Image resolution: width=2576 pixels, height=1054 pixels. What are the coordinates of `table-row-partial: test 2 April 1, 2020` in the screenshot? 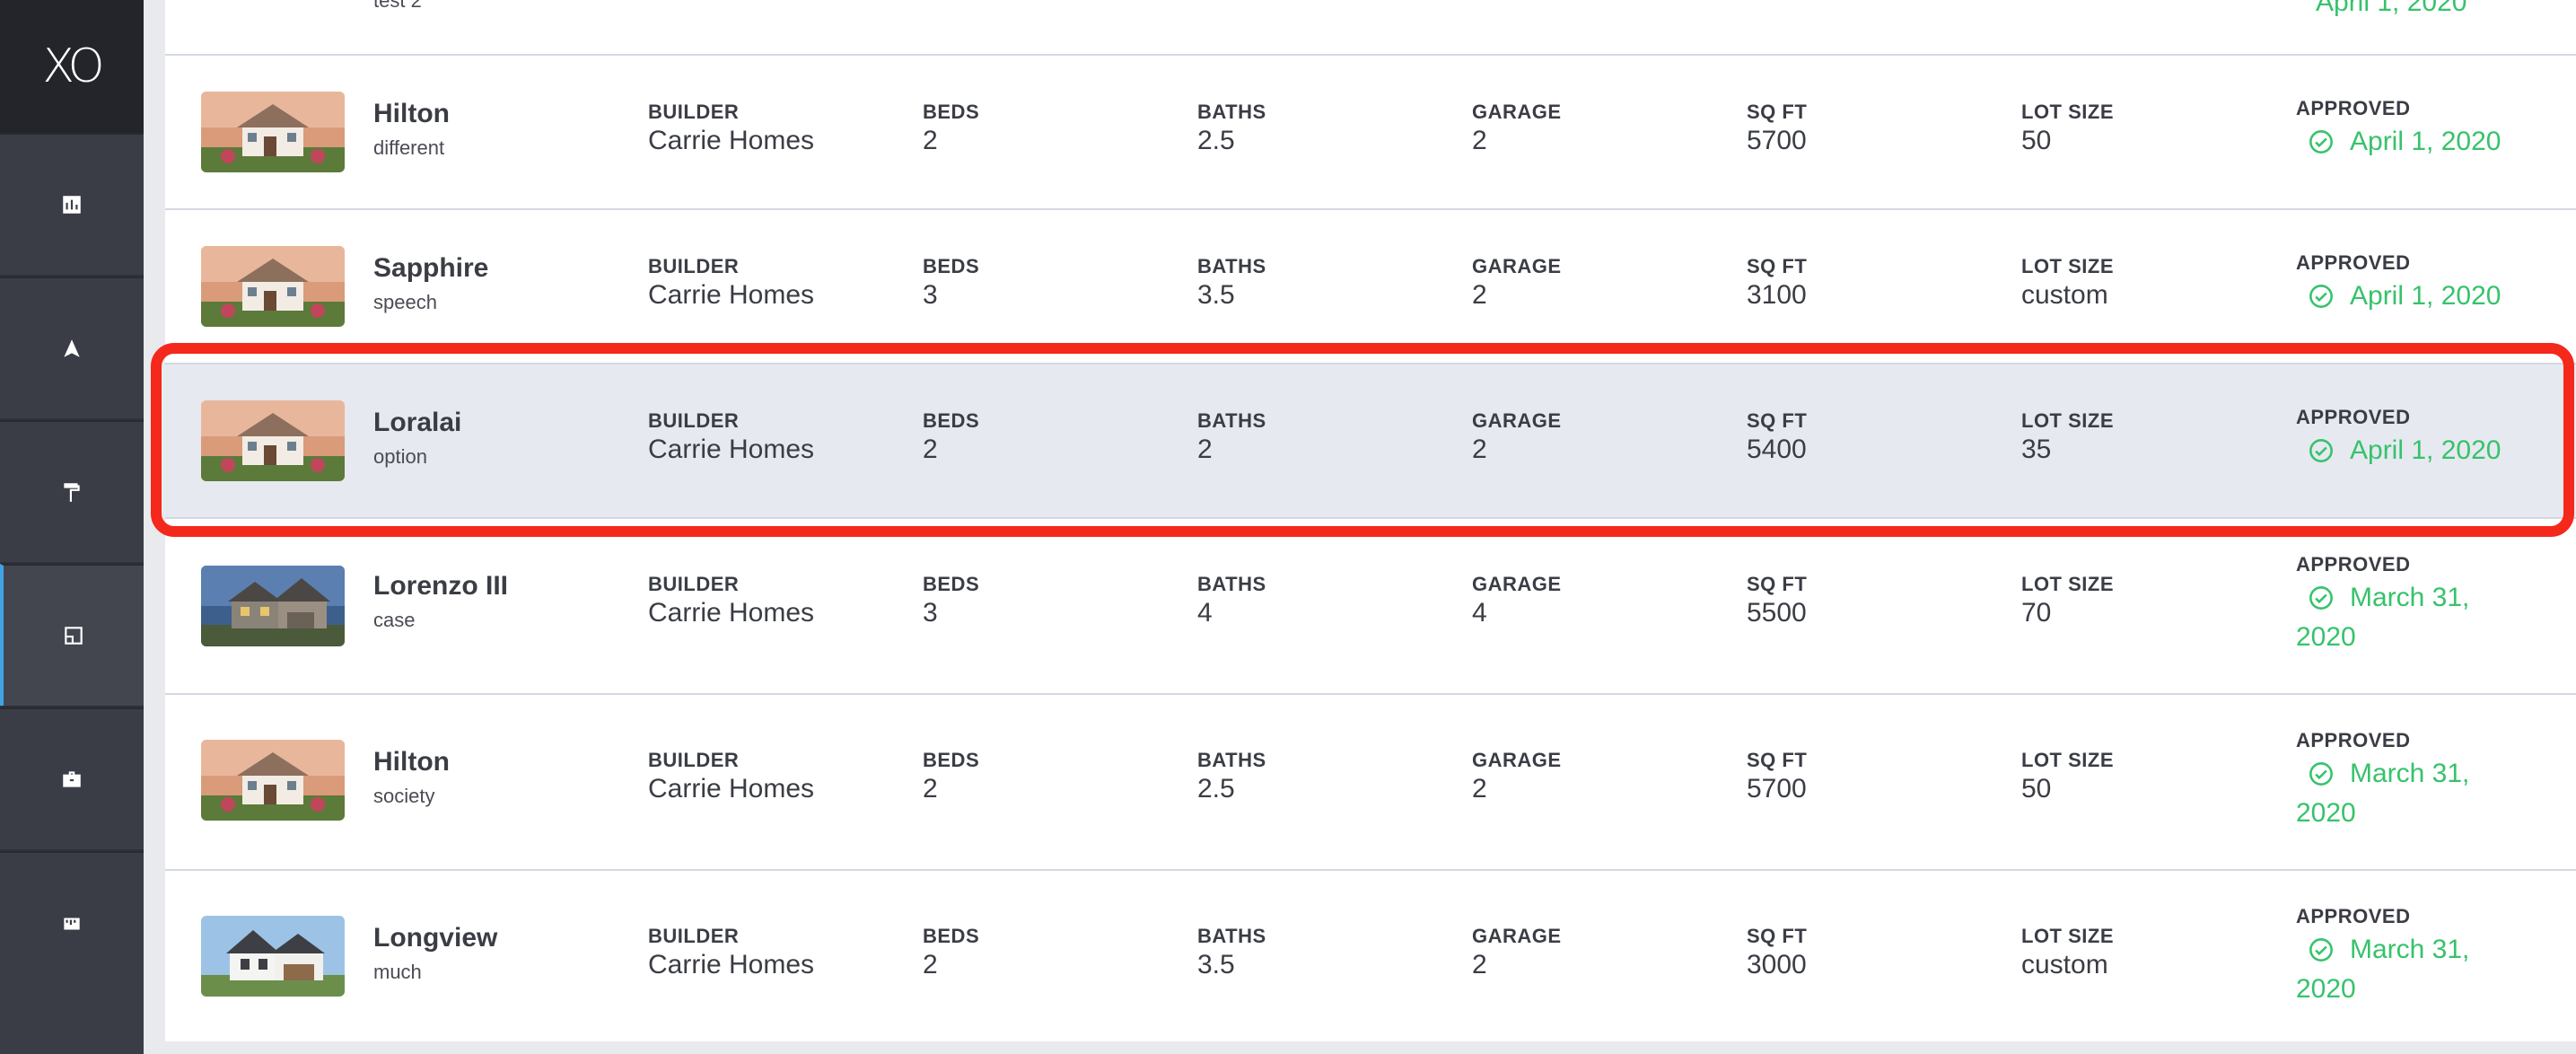 It's located at (1370, 28).